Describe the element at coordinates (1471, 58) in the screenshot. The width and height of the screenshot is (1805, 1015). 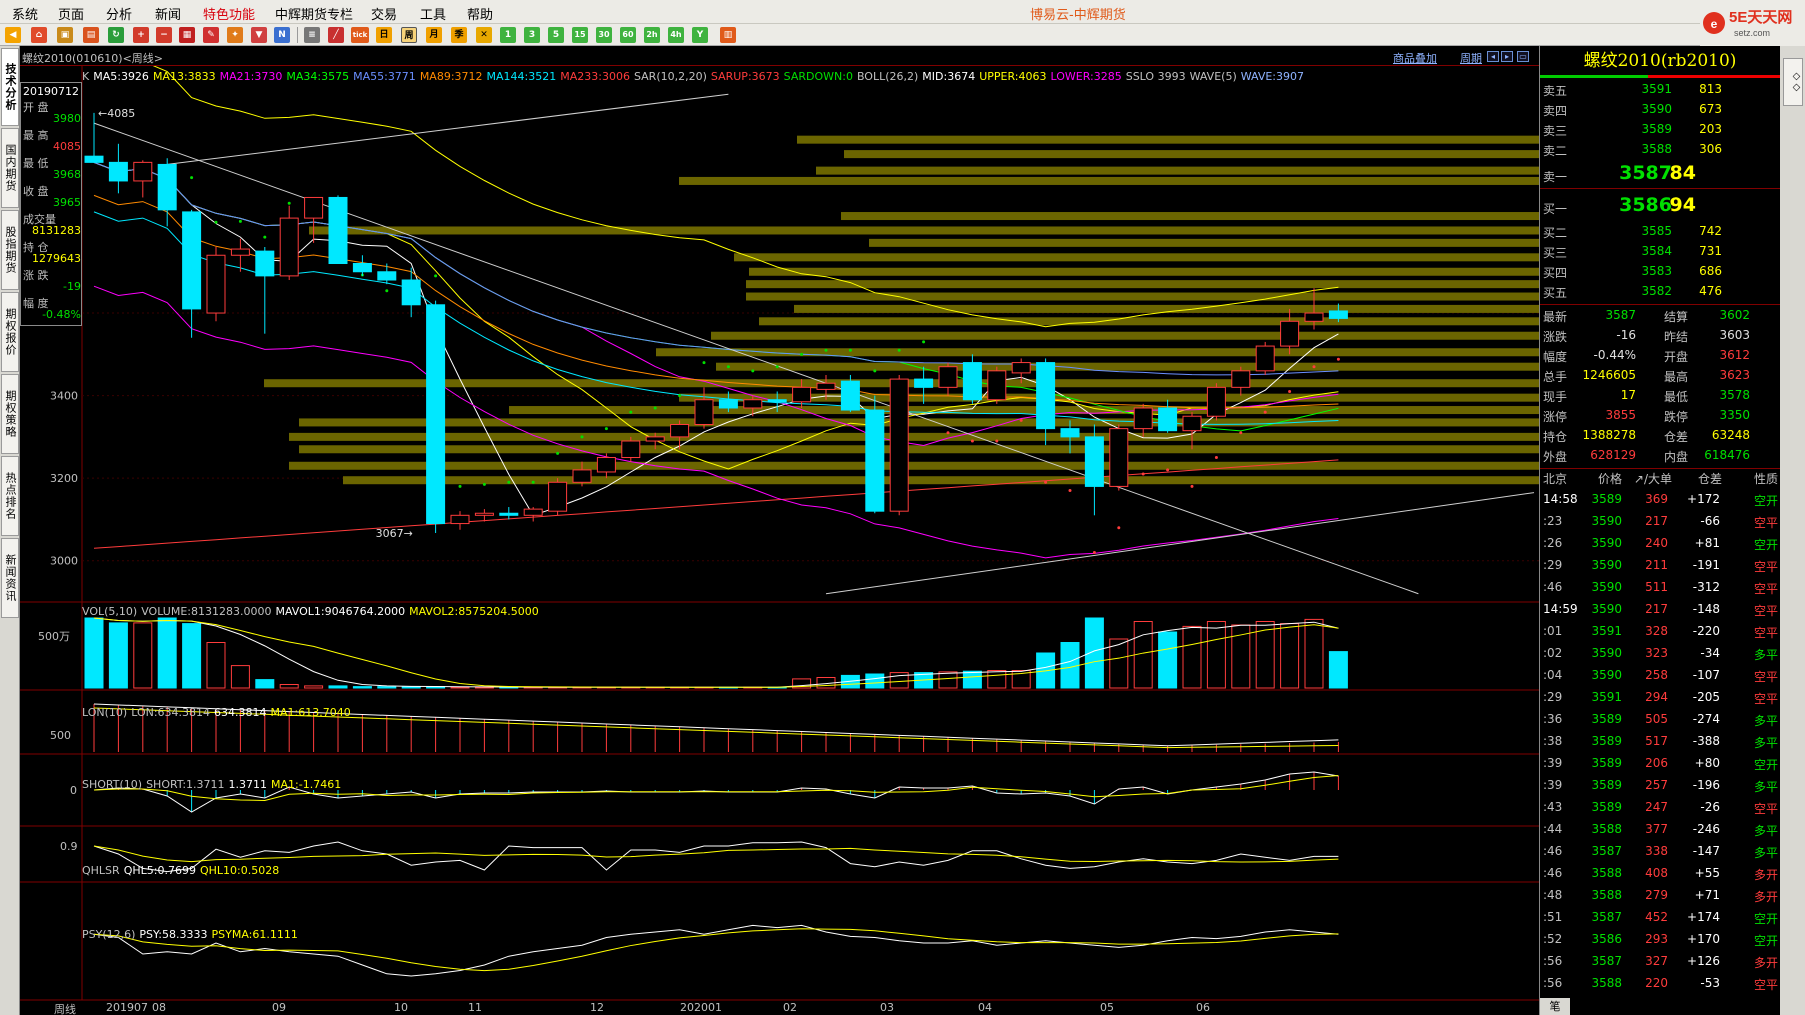
I see `period-link: 周期` at that location.